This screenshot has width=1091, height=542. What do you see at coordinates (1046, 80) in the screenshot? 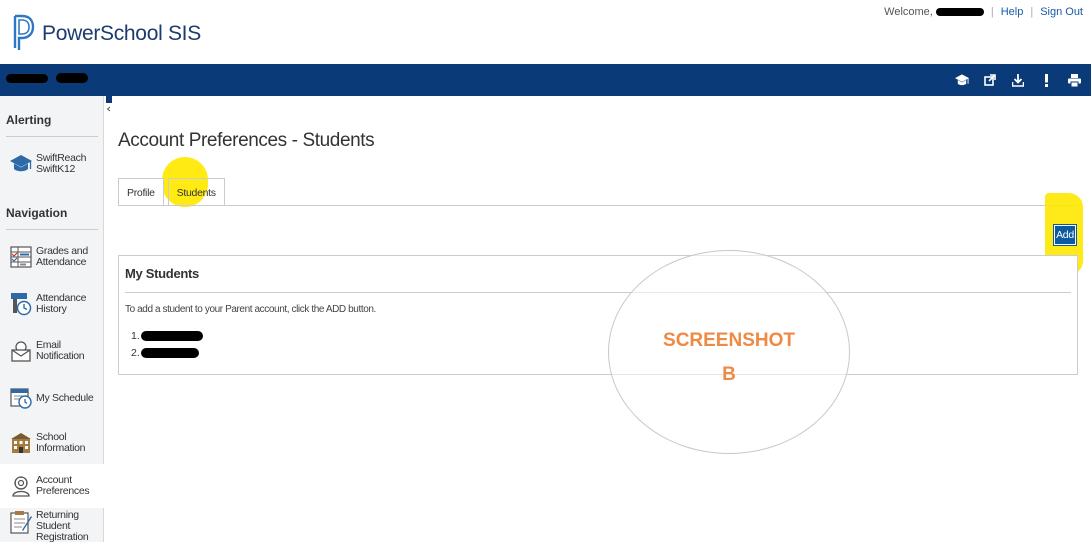
I see `alert-icon` at bounding box center [1046, 80].